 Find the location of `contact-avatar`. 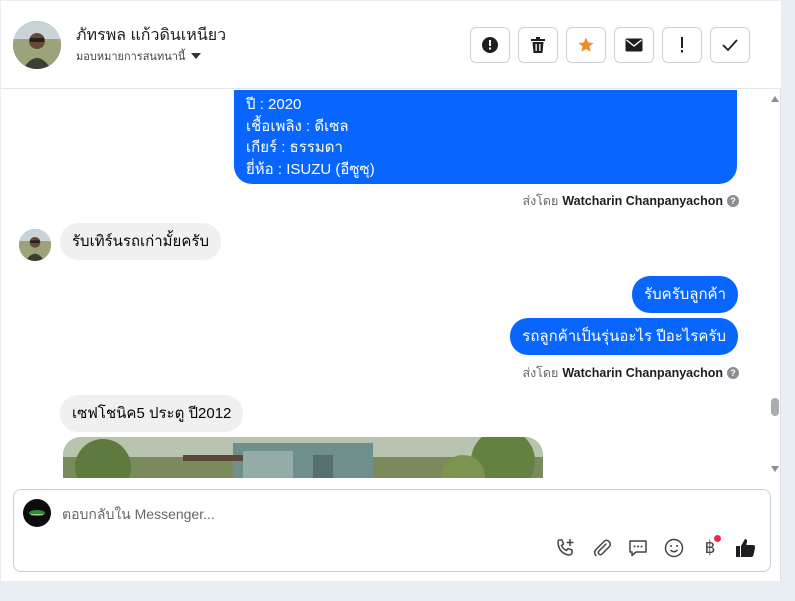

contact-avatar is located at coordinates (37, 45).